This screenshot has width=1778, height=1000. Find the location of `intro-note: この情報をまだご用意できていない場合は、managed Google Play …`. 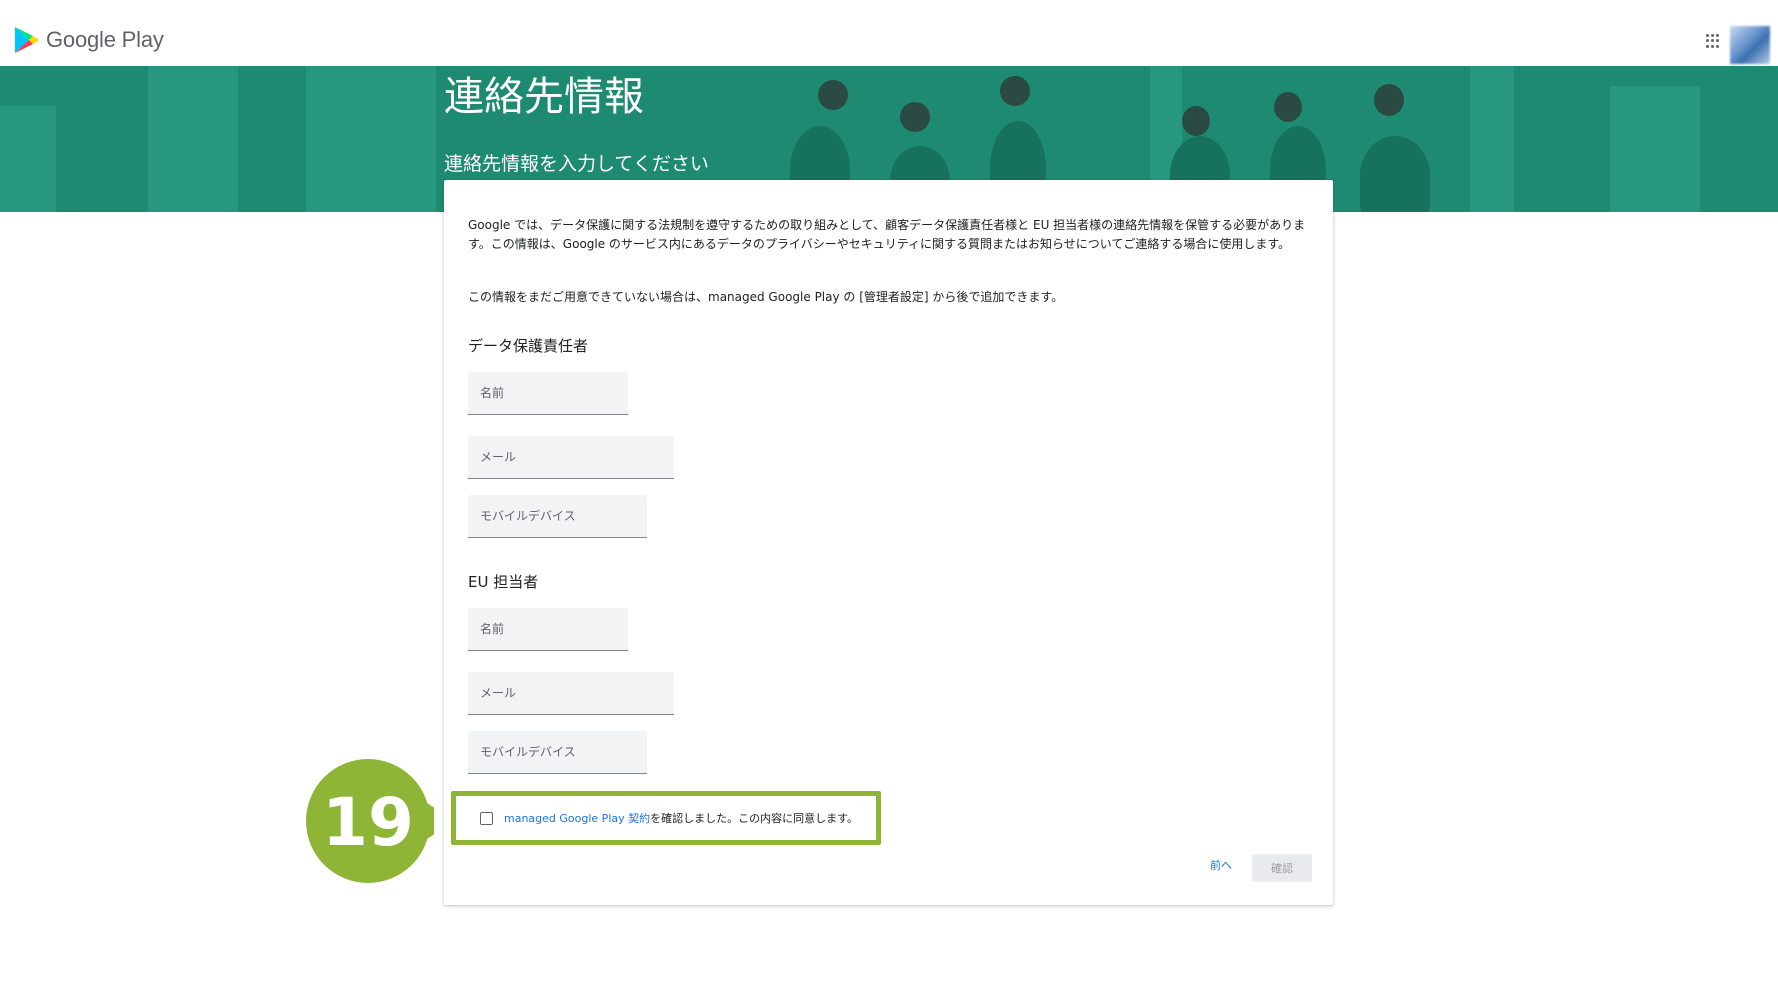

intro-note: この情報をまだご用意できていない場合は、managed Google Play … is located at coordinates (766, 297).